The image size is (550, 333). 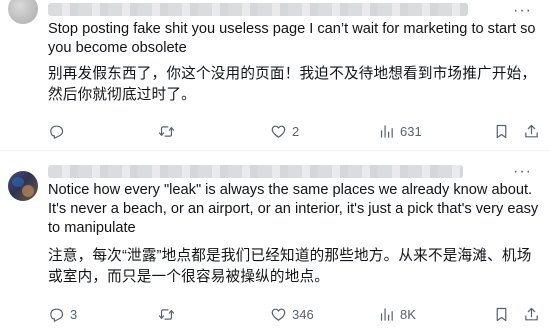 I want to click on reply-button, so click(x=59, y=131).